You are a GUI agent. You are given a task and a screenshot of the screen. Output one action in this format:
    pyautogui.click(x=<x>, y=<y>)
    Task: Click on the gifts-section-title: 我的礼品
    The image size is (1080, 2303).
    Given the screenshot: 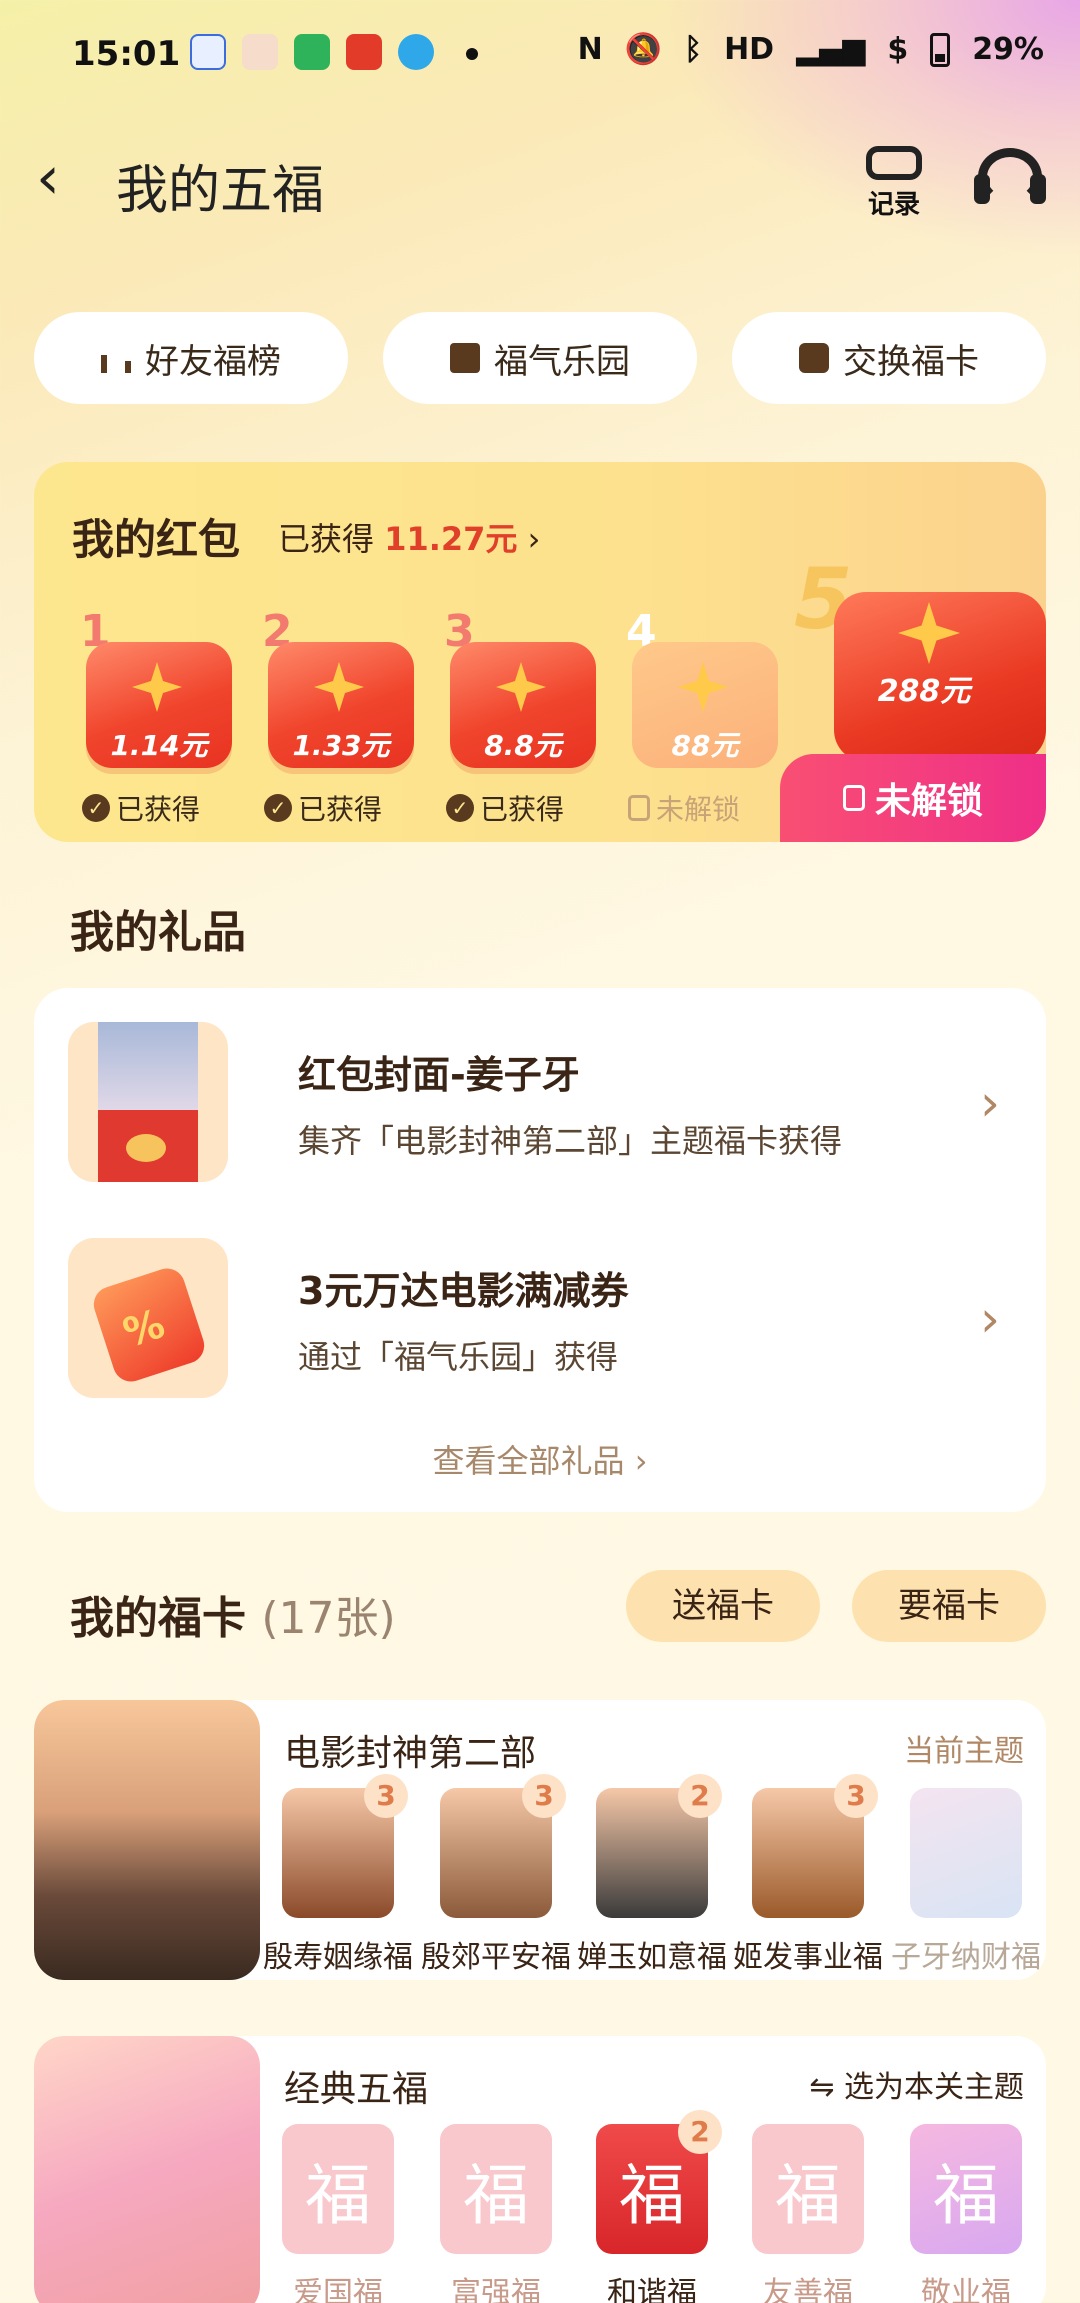 What is the action you would take?
    pyautogui.click(x=158, y=932)
    